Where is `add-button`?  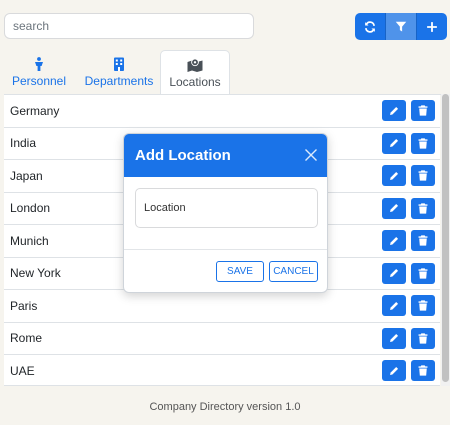
add-button is located at coordinates (432, 26).